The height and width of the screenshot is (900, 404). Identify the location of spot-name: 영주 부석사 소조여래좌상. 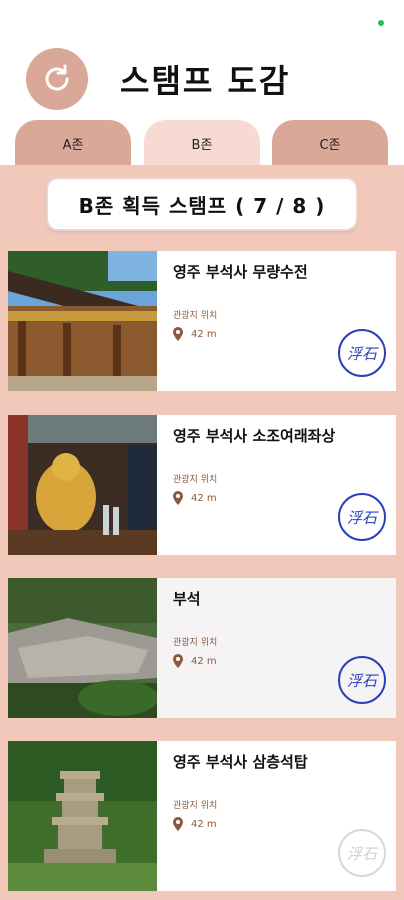
(254, 436).